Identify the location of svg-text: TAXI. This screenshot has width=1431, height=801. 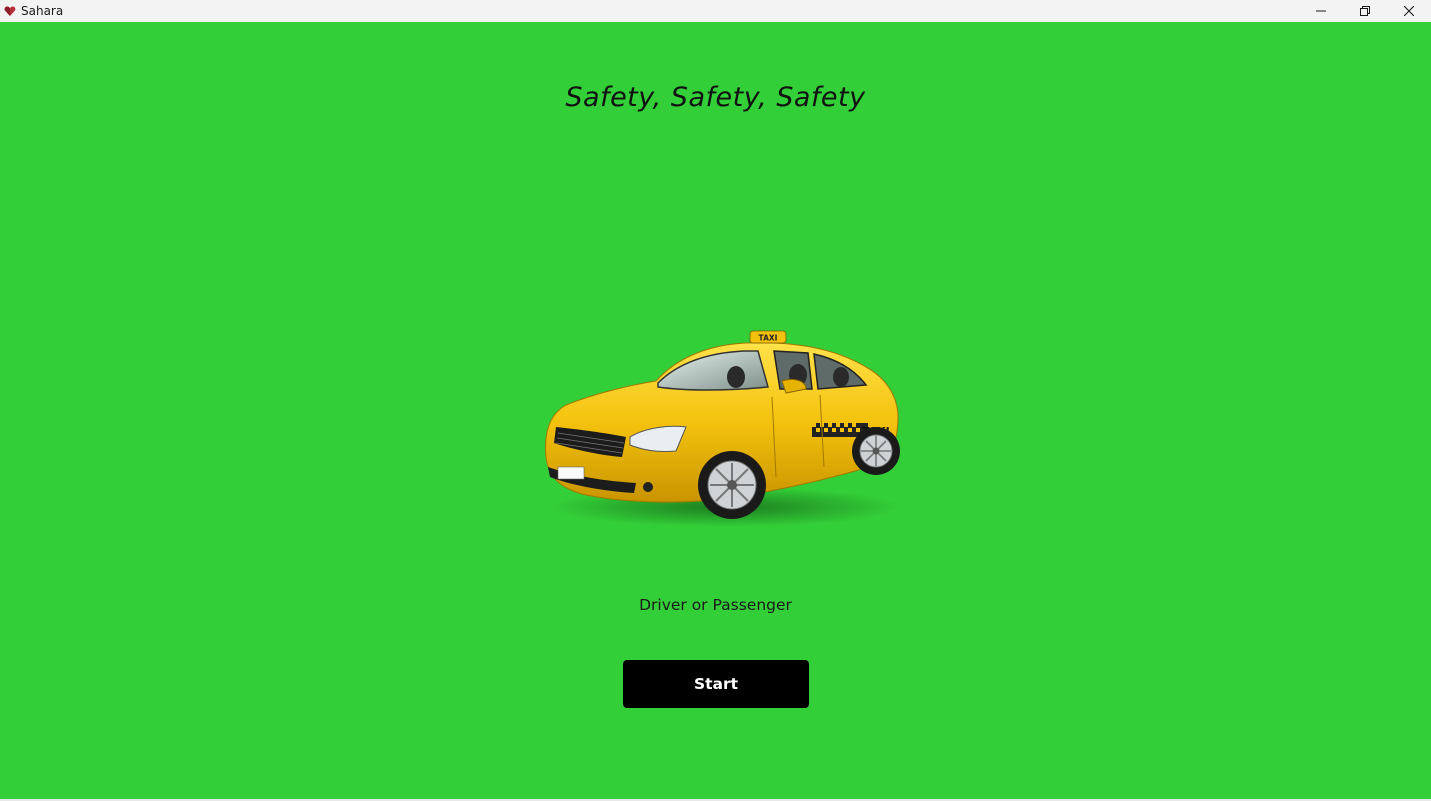
(768, 338).